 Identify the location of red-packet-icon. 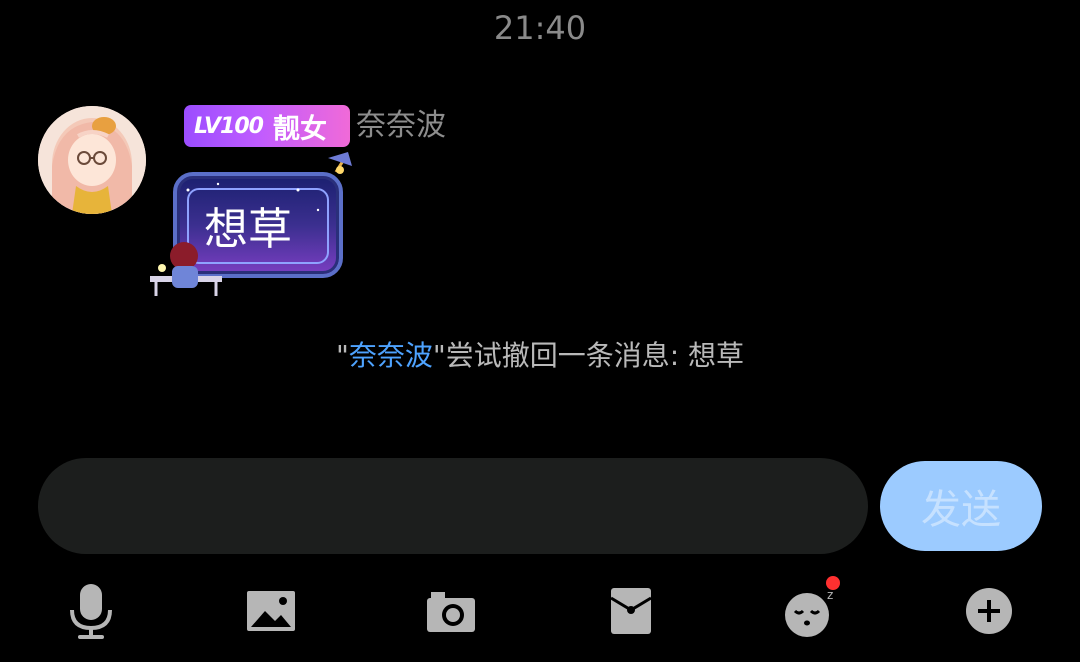
(631, 611).